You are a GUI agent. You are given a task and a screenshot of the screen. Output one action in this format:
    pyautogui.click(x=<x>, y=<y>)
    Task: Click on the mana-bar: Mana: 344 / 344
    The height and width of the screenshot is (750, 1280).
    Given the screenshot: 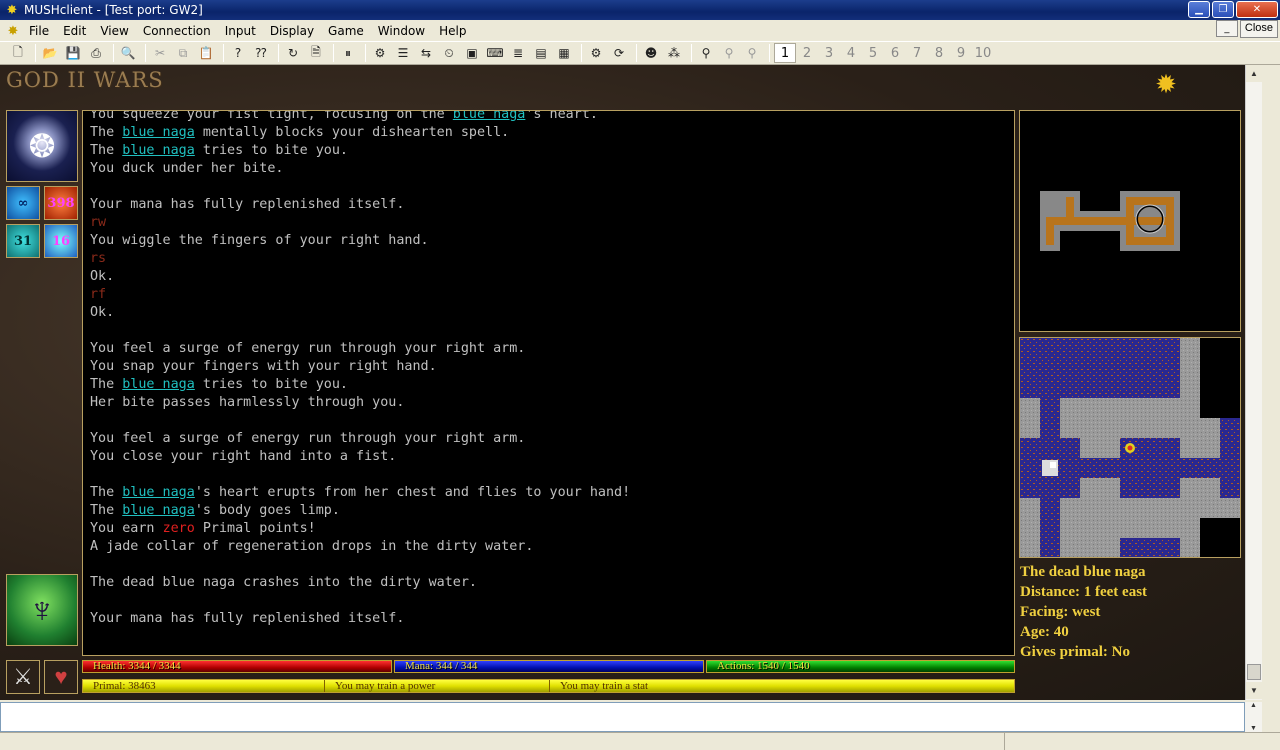 What is the action you would take?
    pyautogui.click(x=549, y=666)
    